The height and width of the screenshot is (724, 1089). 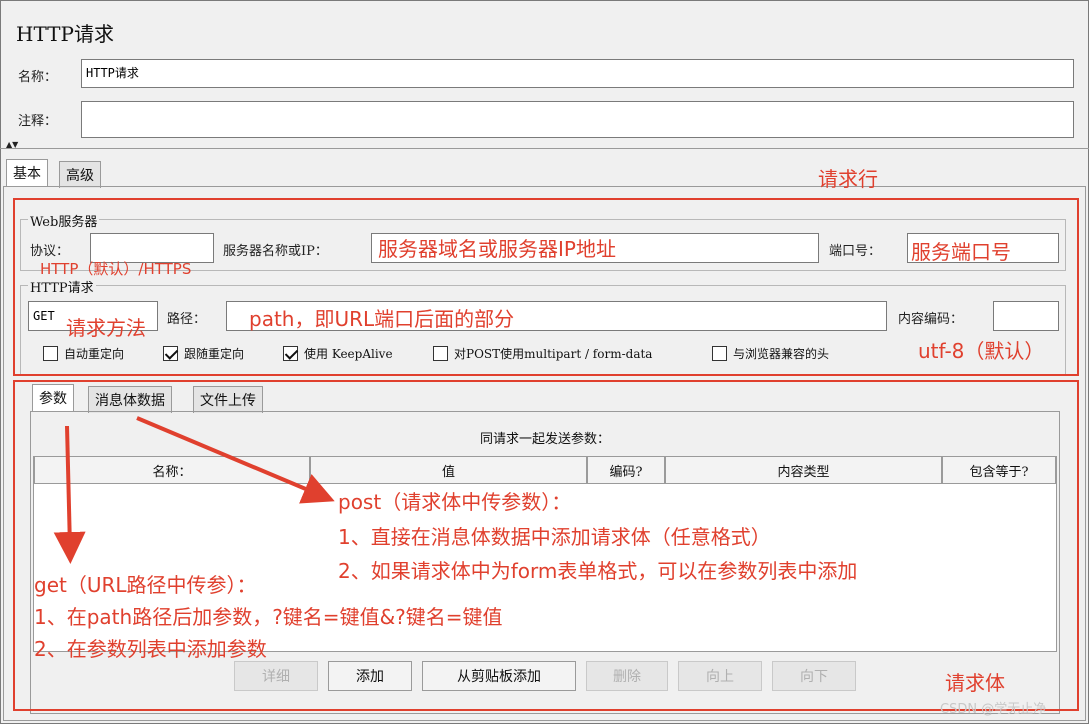 I want to click on annotation-protocol-hint: HTTP（默认）/HTTPS, so click(x=116, y=269).